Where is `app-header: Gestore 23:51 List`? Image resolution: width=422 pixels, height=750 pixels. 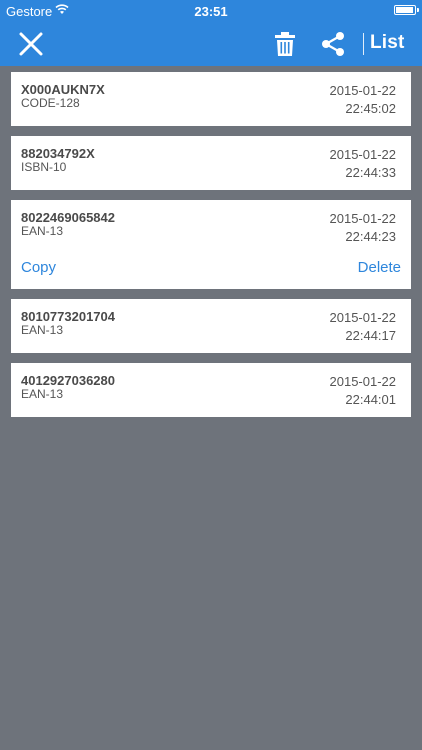 app-header: Gestore 23:51 List is located at coordinates (211, 33).